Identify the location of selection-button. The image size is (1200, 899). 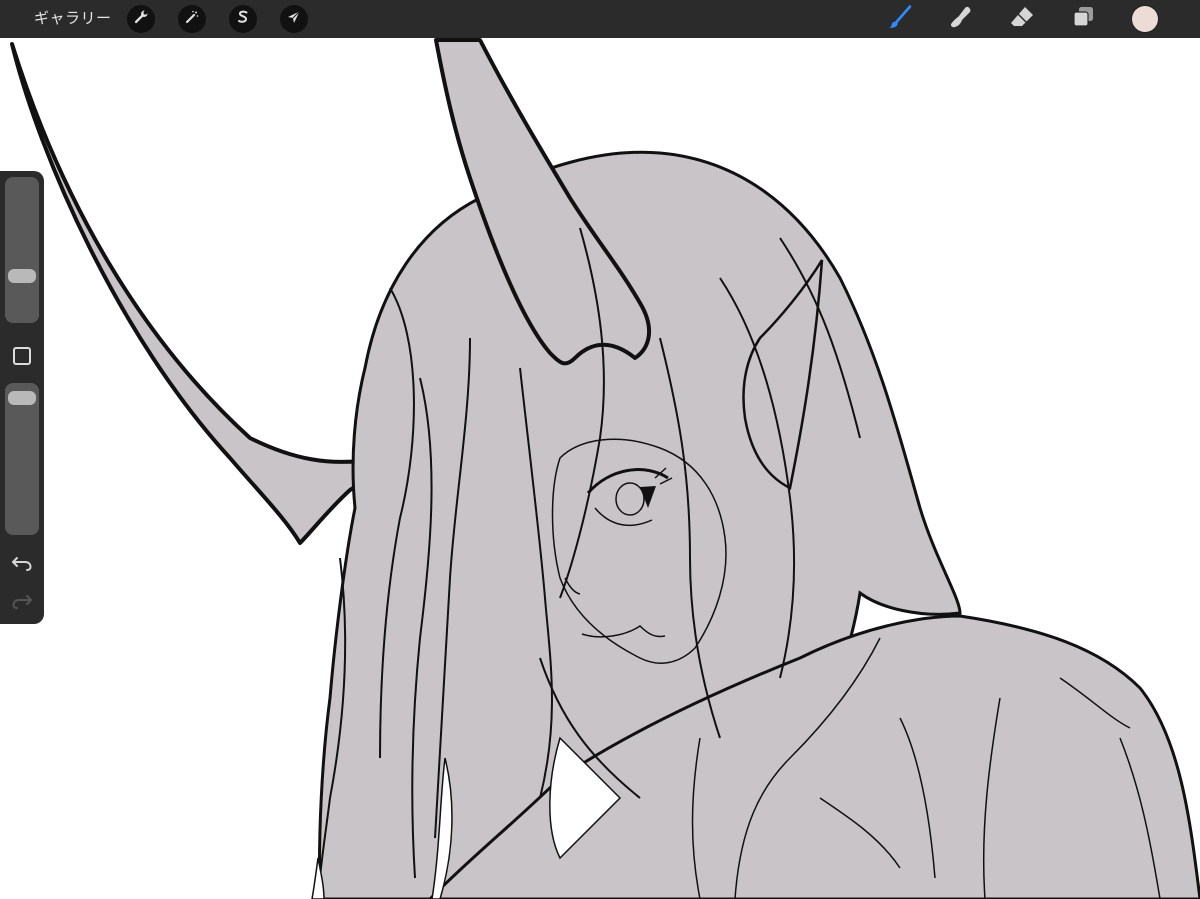
(243, 19).